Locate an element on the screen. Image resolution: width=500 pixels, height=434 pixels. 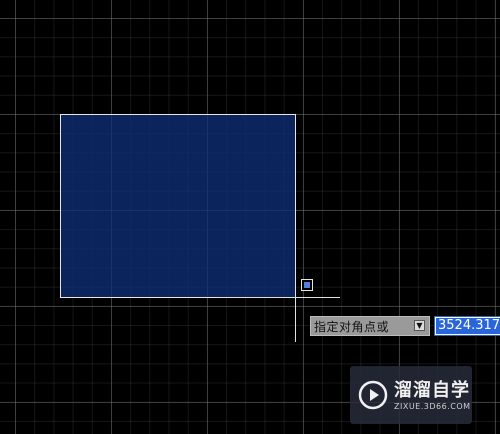
watermark-text: 溜溜自学 ZIXUE.3D66.COM is located at coordinates (432, 395).